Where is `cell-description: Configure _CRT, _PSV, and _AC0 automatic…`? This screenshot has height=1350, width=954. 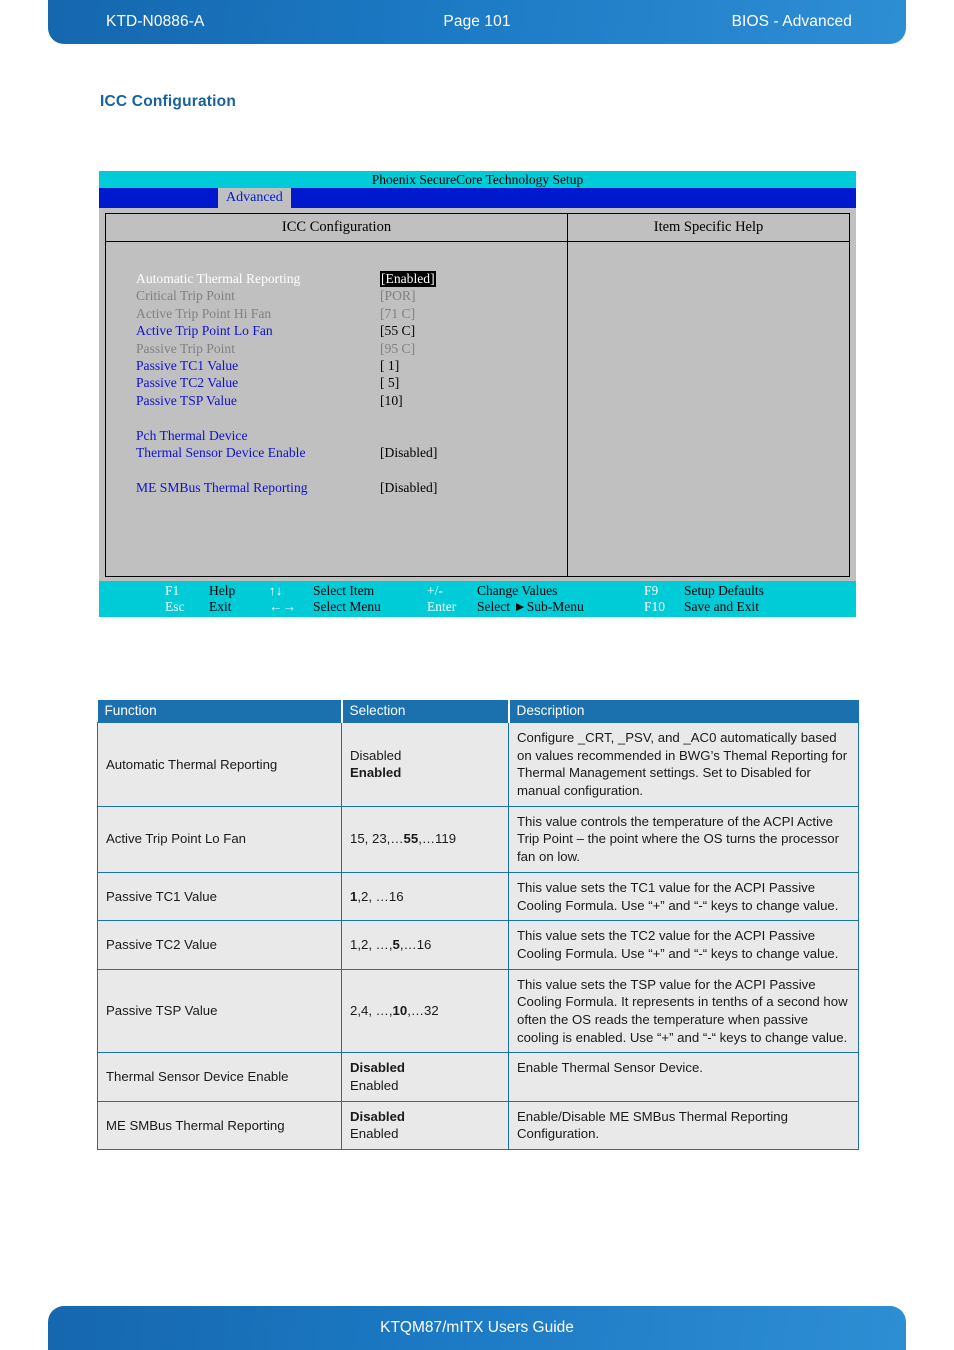 cell-description: Configure _CRT, _PSV, and _AC0 automatic… is located at coordinates (683, 764).